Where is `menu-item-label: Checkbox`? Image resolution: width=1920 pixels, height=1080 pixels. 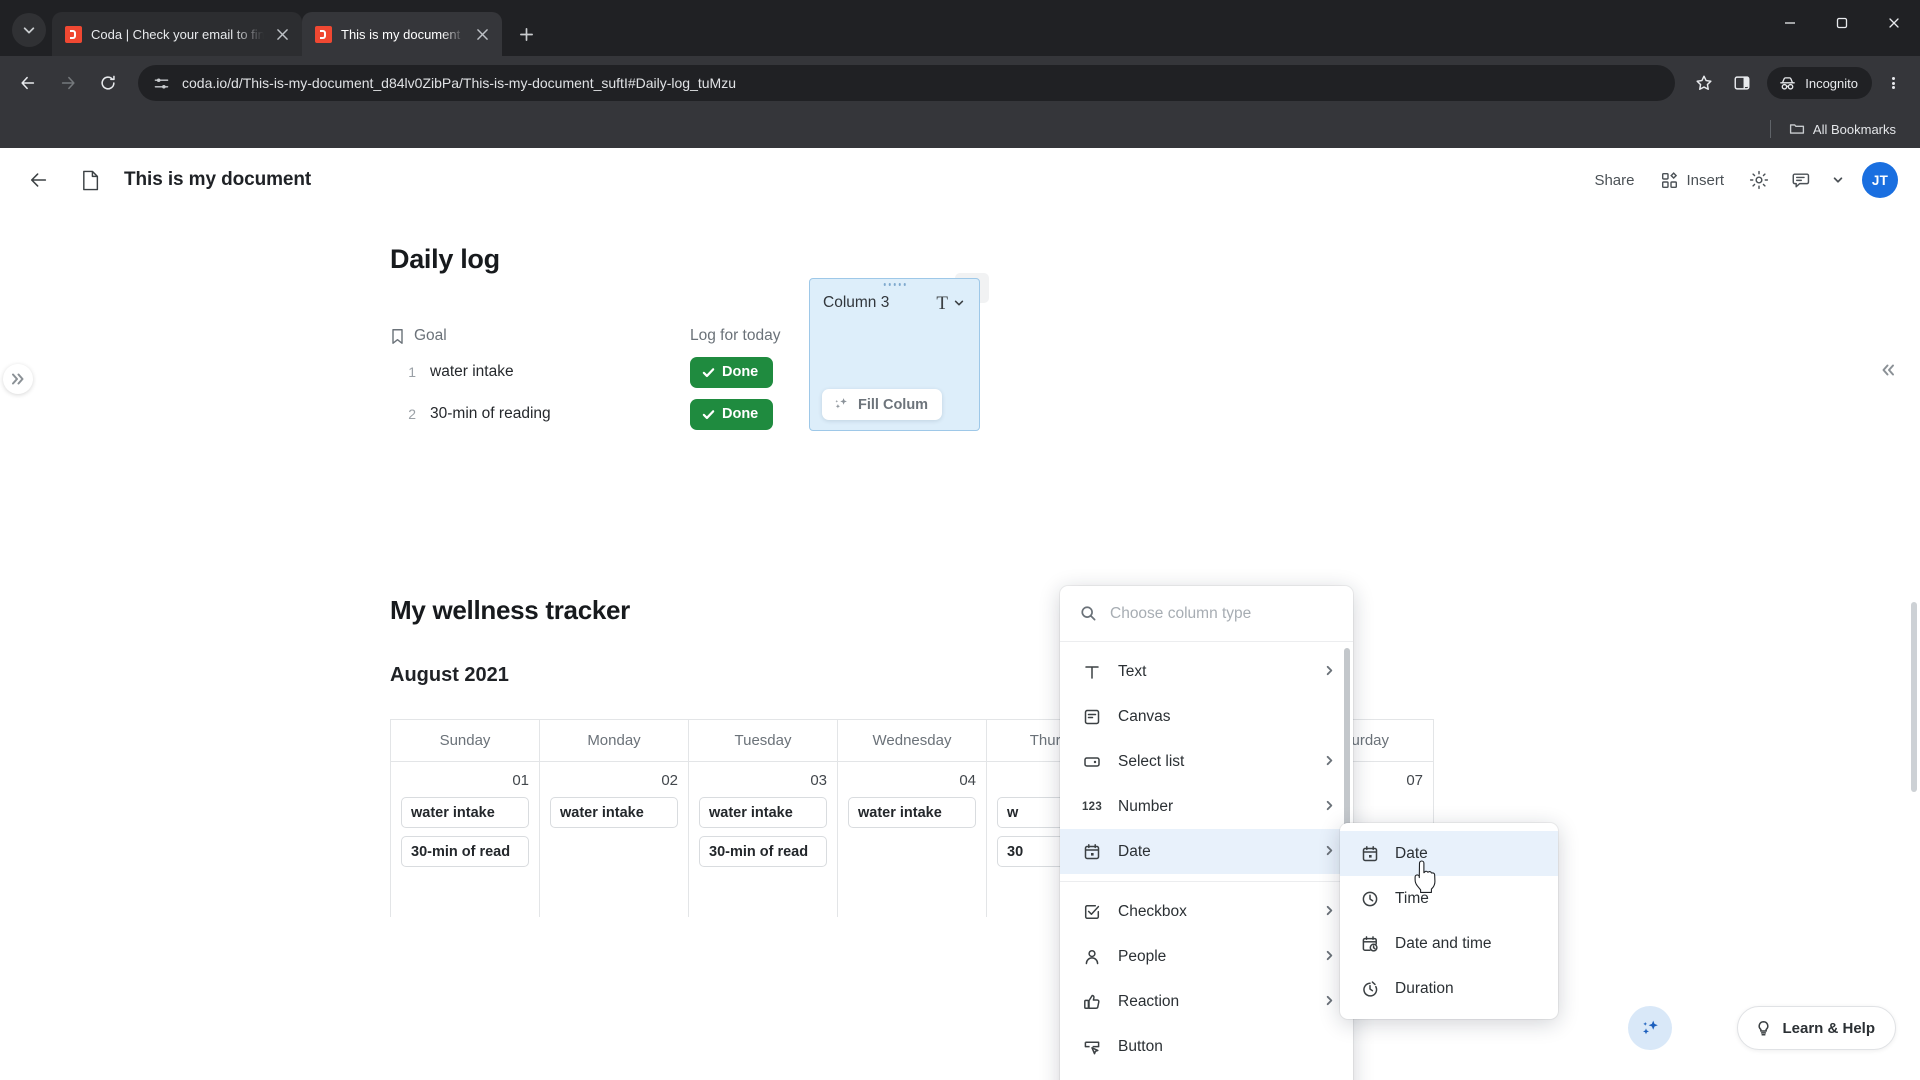 menu-item-label: Checkbox is located at coordinates (1152, 911).